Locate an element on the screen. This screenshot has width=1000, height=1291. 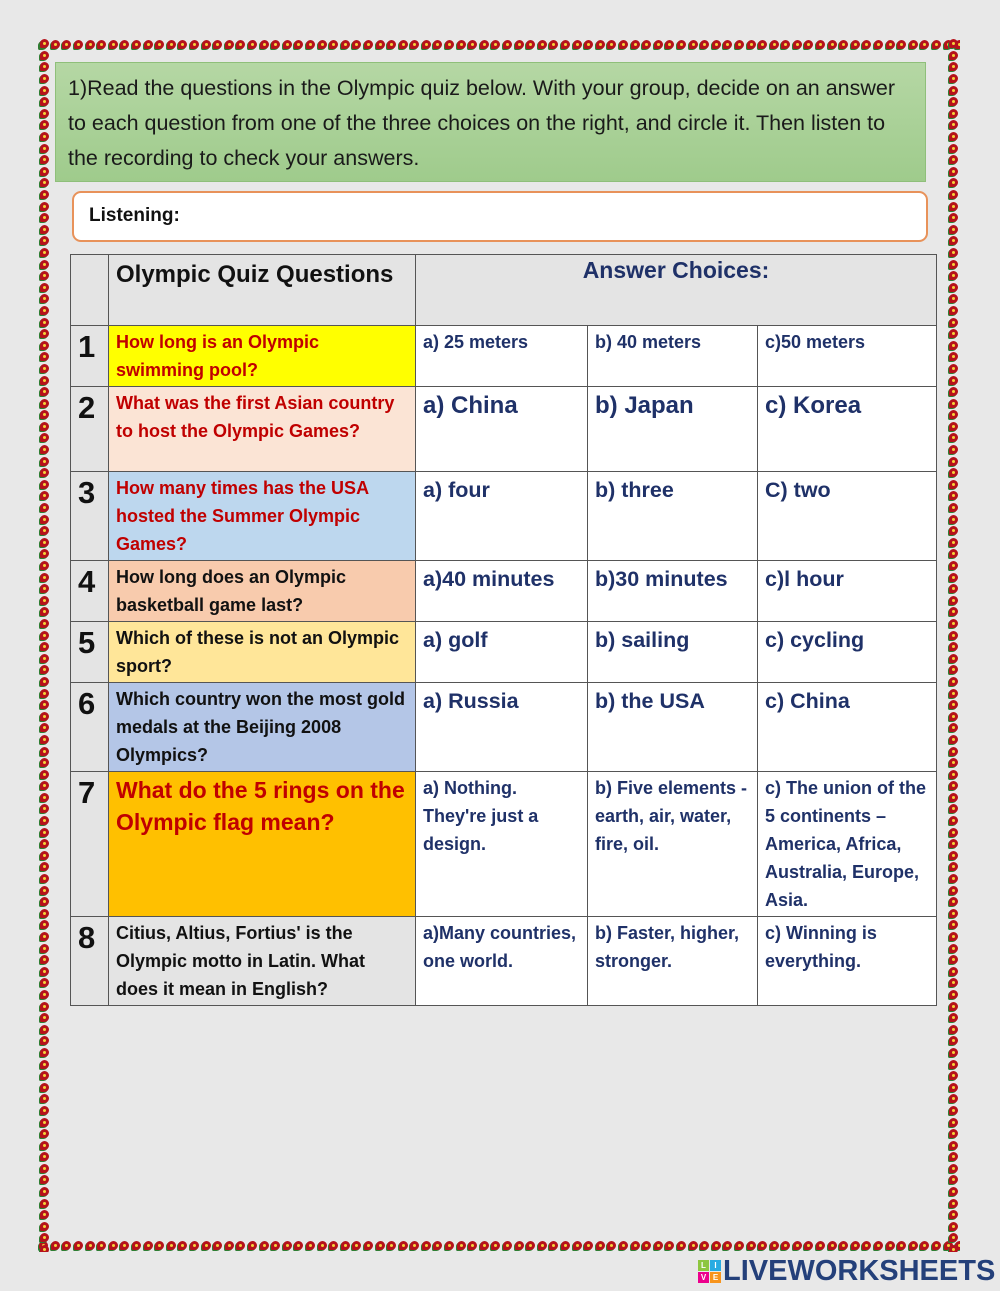
listening-box: Listening: is located at coordinates (500, 216).